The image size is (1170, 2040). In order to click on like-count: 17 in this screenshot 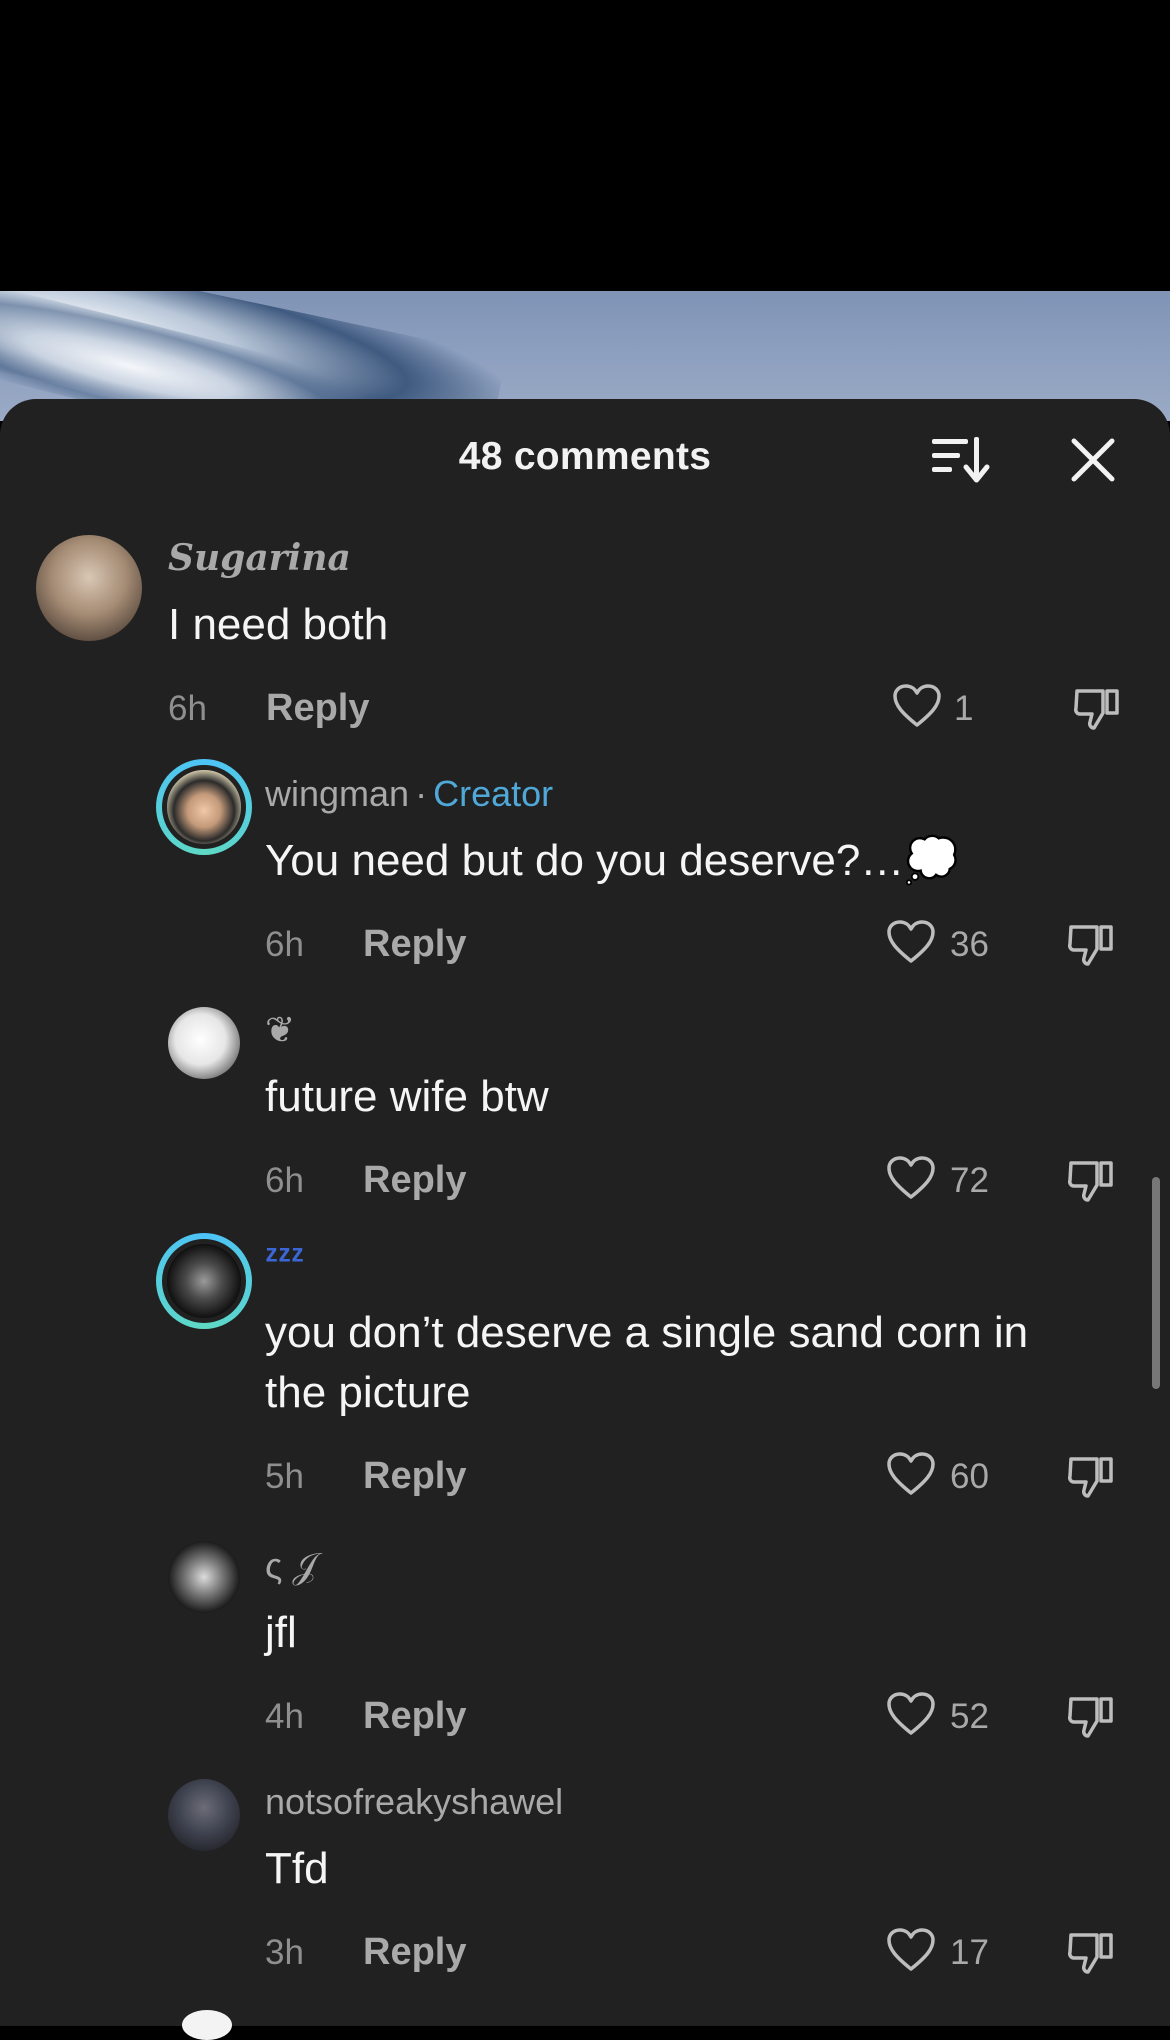, I will do `click(969, 1952)`.